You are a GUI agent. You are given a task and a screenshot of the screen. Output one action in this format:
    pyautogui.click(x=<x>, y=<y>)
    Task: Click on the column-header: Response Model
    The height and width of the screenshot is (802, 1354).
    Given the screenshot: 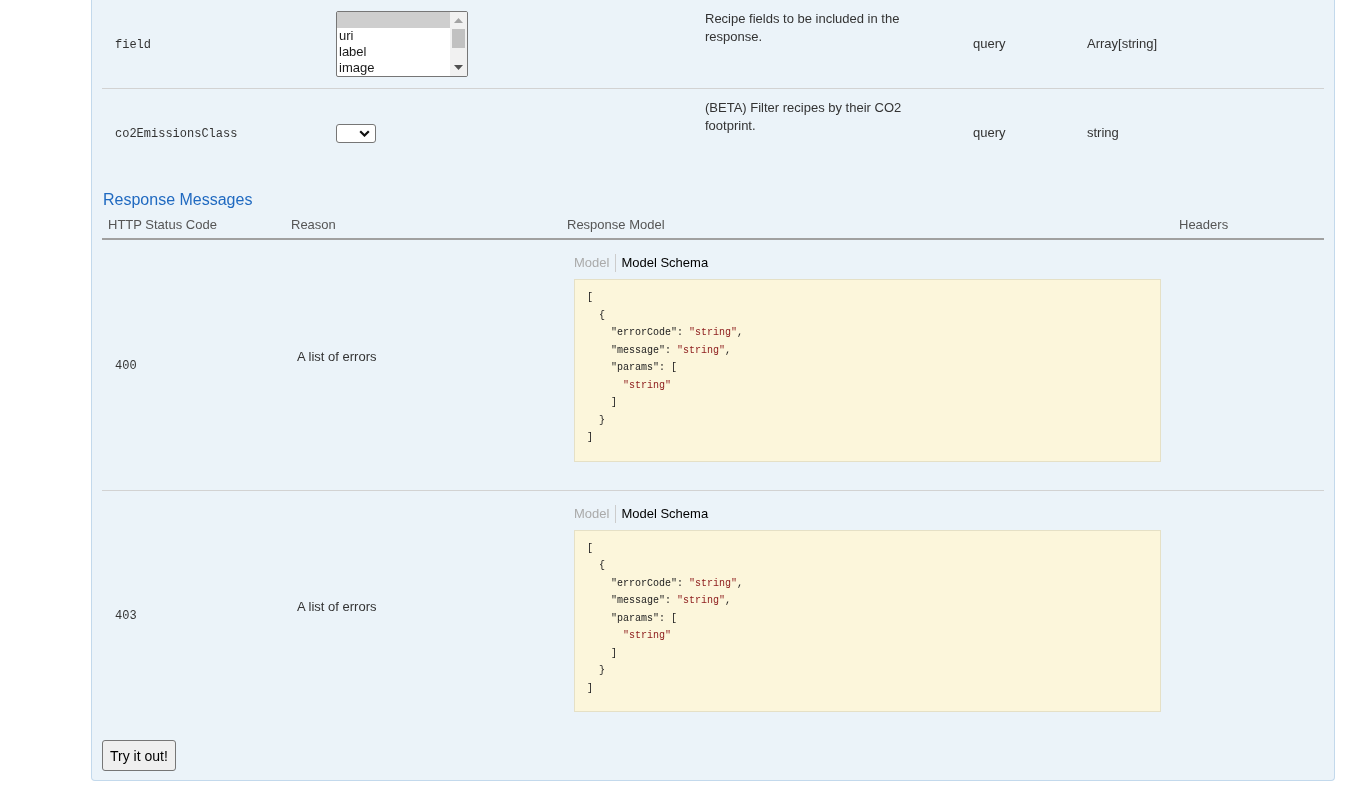 What is the action you would take?
    pyautogui.click(x=616, y=224)
    